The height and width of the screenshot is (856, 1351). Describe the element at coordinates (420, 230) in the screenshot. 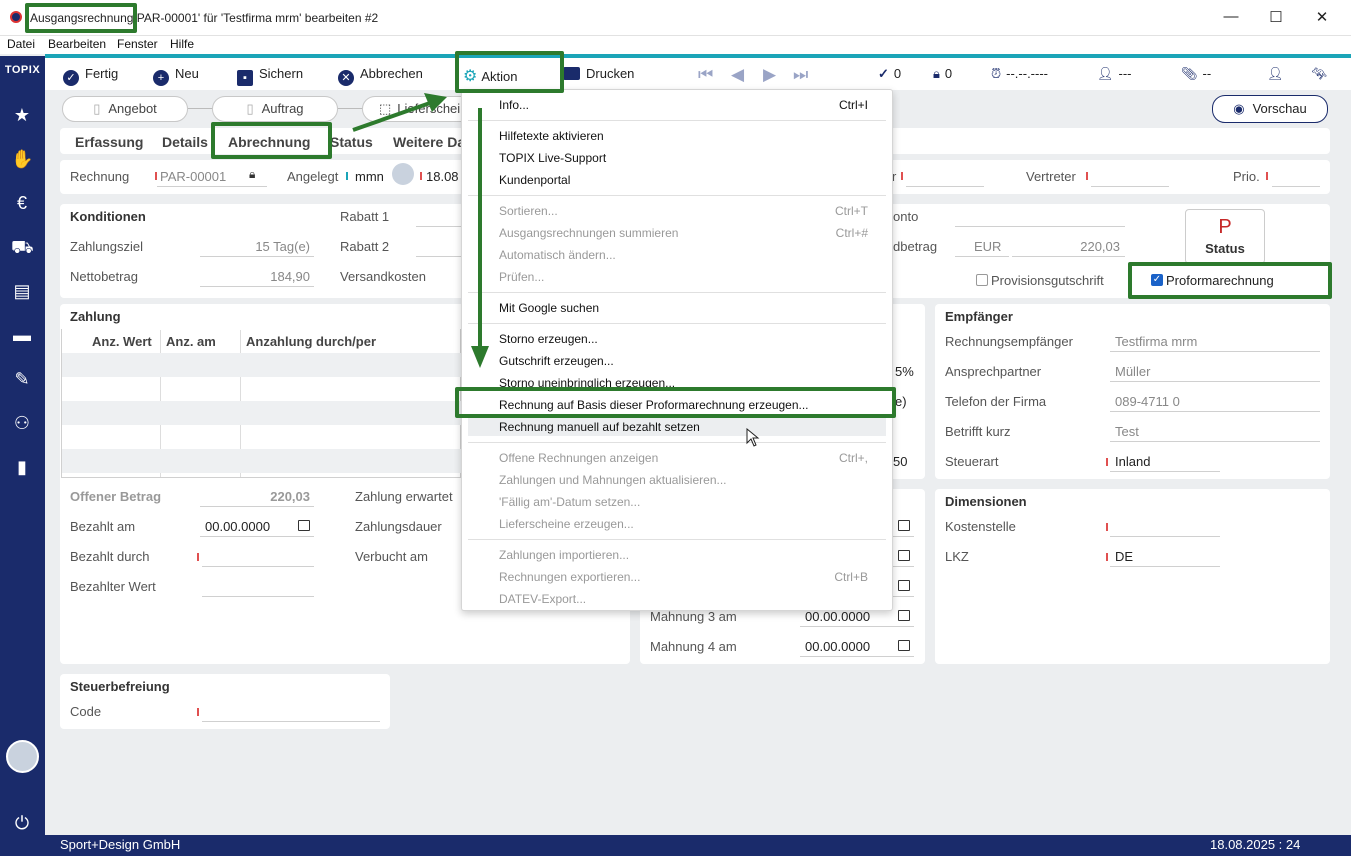

I see `annotation-arrows` at that location.